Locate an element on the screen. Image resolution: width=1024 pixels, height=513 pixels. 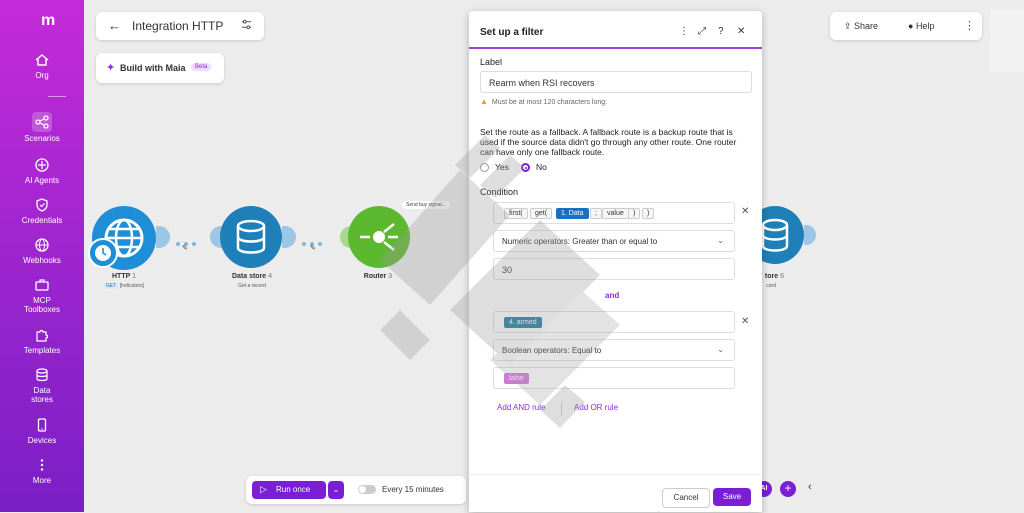
run-once-button: ▷ Run once is located at coordinates (289, 490).